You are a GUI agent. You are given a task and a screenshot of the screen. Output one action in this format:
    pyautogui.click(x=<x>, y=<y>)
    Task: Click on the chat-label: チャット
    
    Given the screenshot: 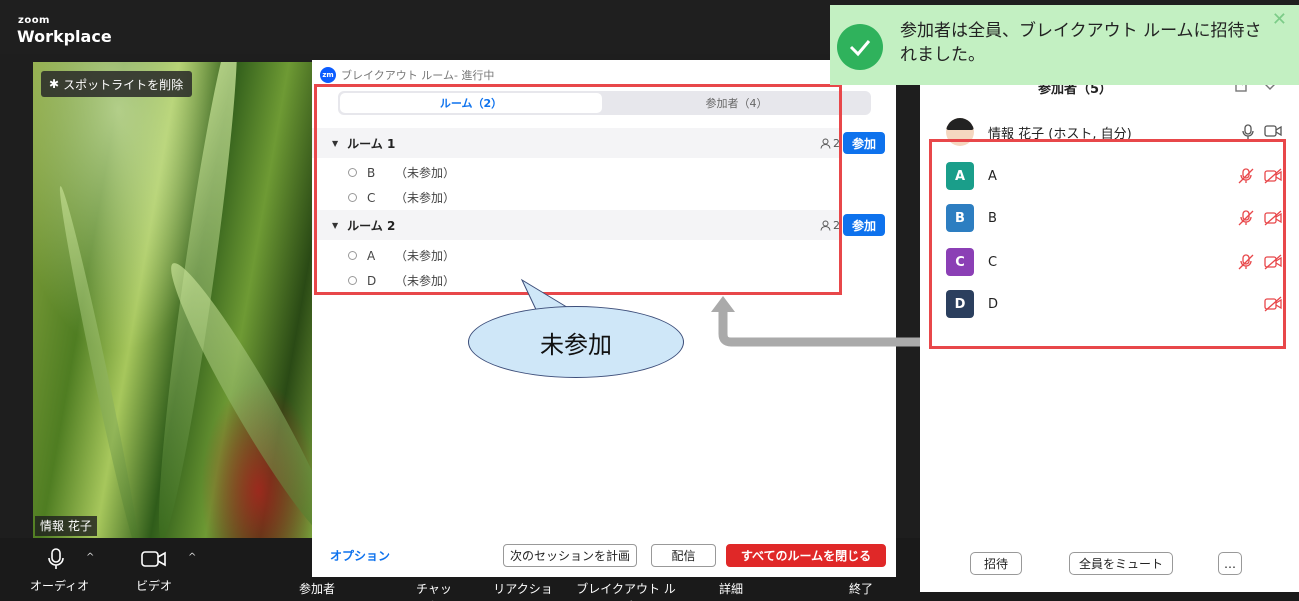 What is the action you would take?
    pyautogui.click(x=434, y=591)
    